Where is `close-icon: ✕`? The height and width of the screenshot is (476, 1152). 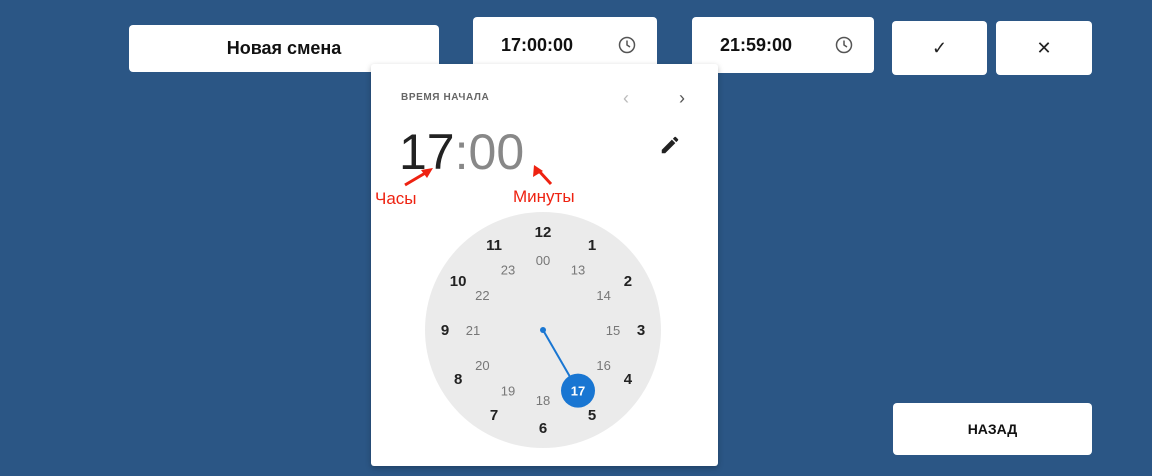
close-icon: ✕ is located at coordinates (1044, 47).